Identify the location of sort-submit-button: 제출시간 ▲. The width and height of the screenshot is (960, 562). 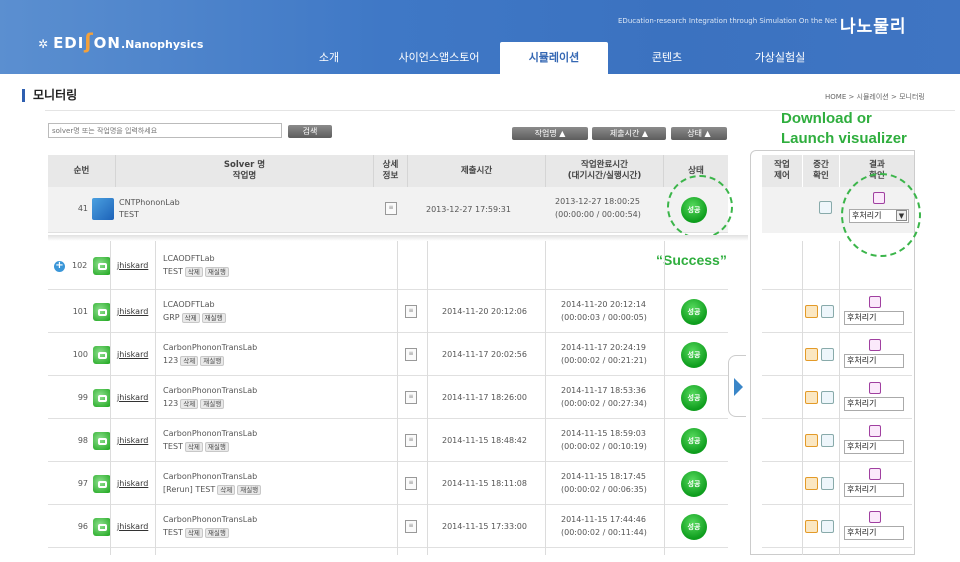
(629, 133).